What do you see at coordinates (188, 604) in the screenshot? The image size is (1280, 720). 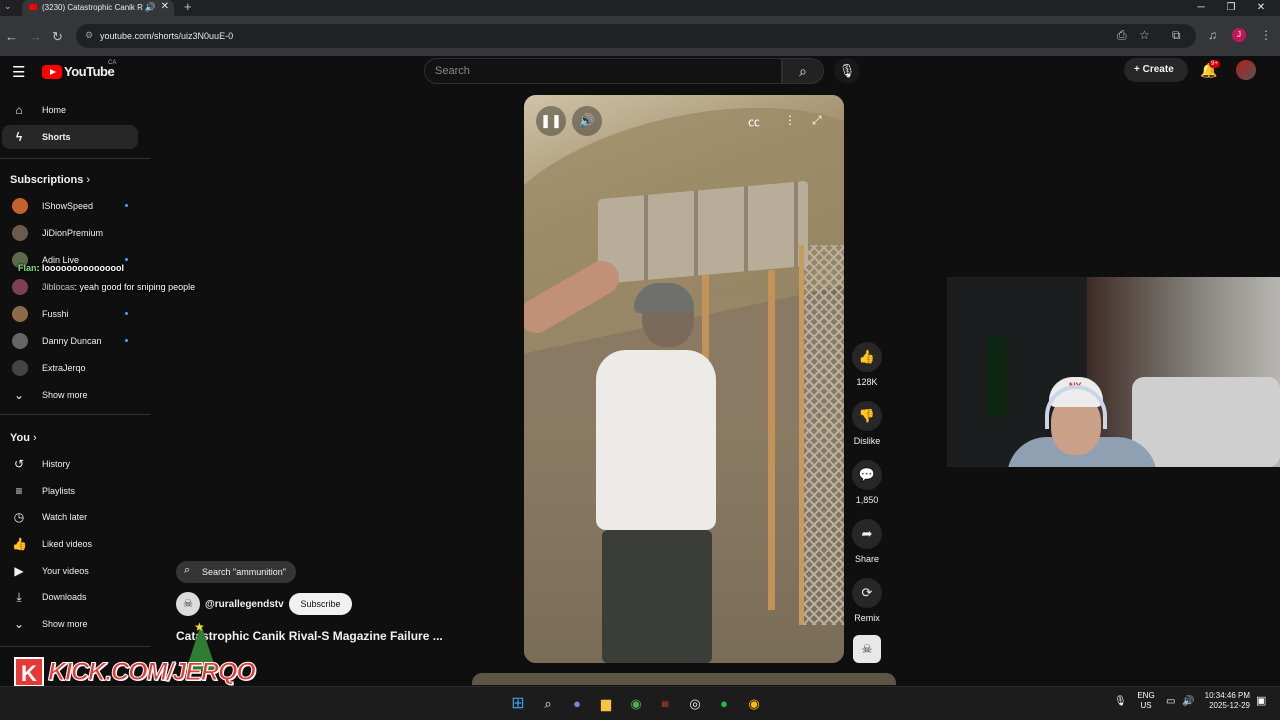 I see `channel-avatar: ☠` at bounding box center [188, 604].